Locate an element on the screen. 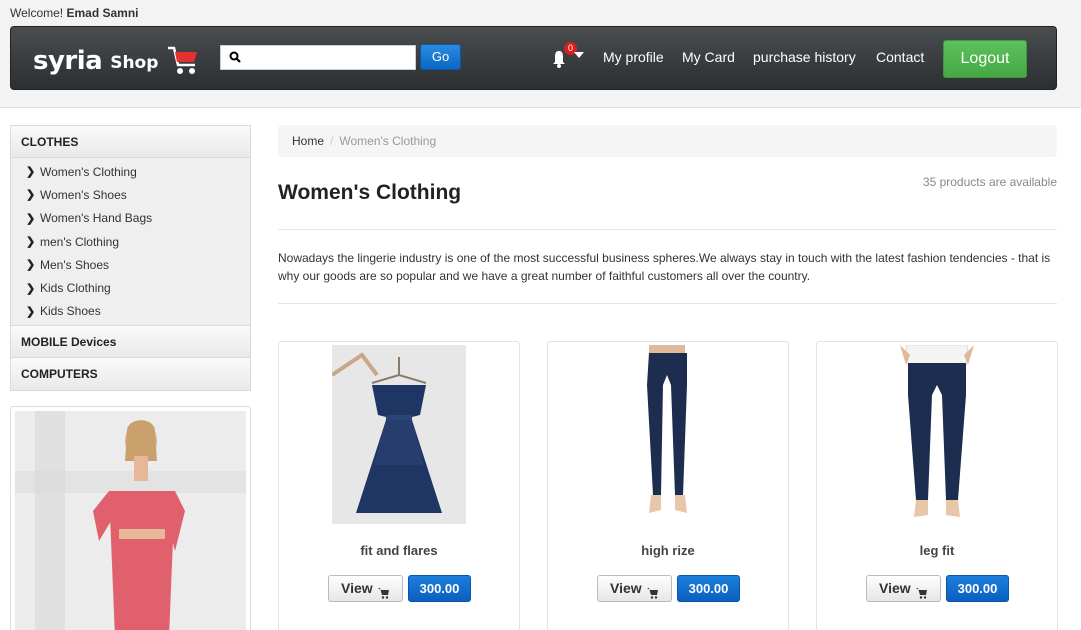  search-input is located at coordinates (329, 57).